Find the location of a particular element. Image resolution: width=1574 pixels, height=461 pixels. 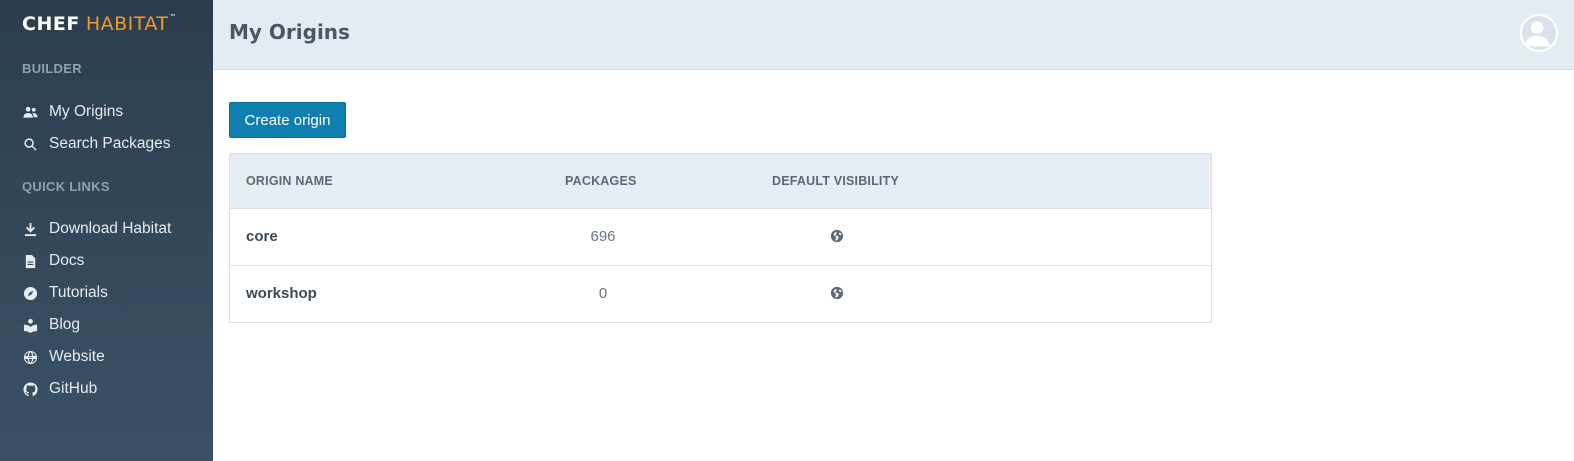

table-header: ORIGIN NAME PACKAGES DEFAULT VISIBILITY is located at coordinates (720, 181).